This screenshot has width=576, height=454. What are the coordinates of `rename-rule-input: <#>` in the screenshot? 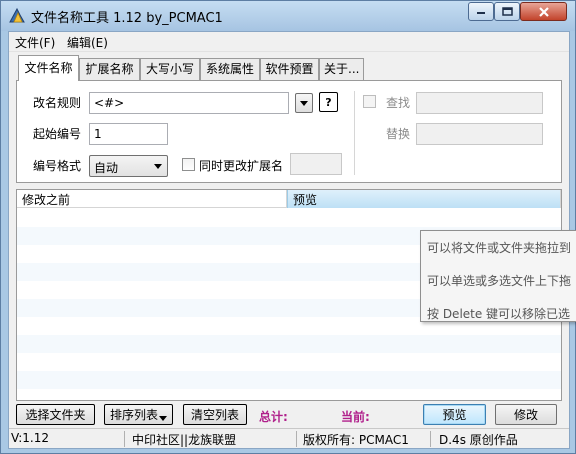 It's located at (189, 103).